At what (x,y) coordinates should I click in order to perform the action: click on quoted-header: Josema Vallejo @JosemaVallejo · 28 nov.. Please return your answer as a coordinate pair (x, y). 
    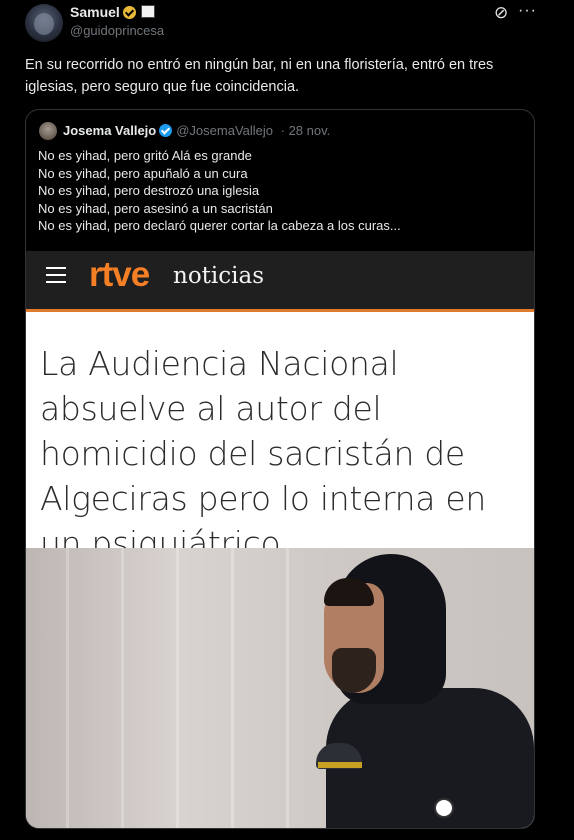
    Looking at the image, I should click on (196, 130).